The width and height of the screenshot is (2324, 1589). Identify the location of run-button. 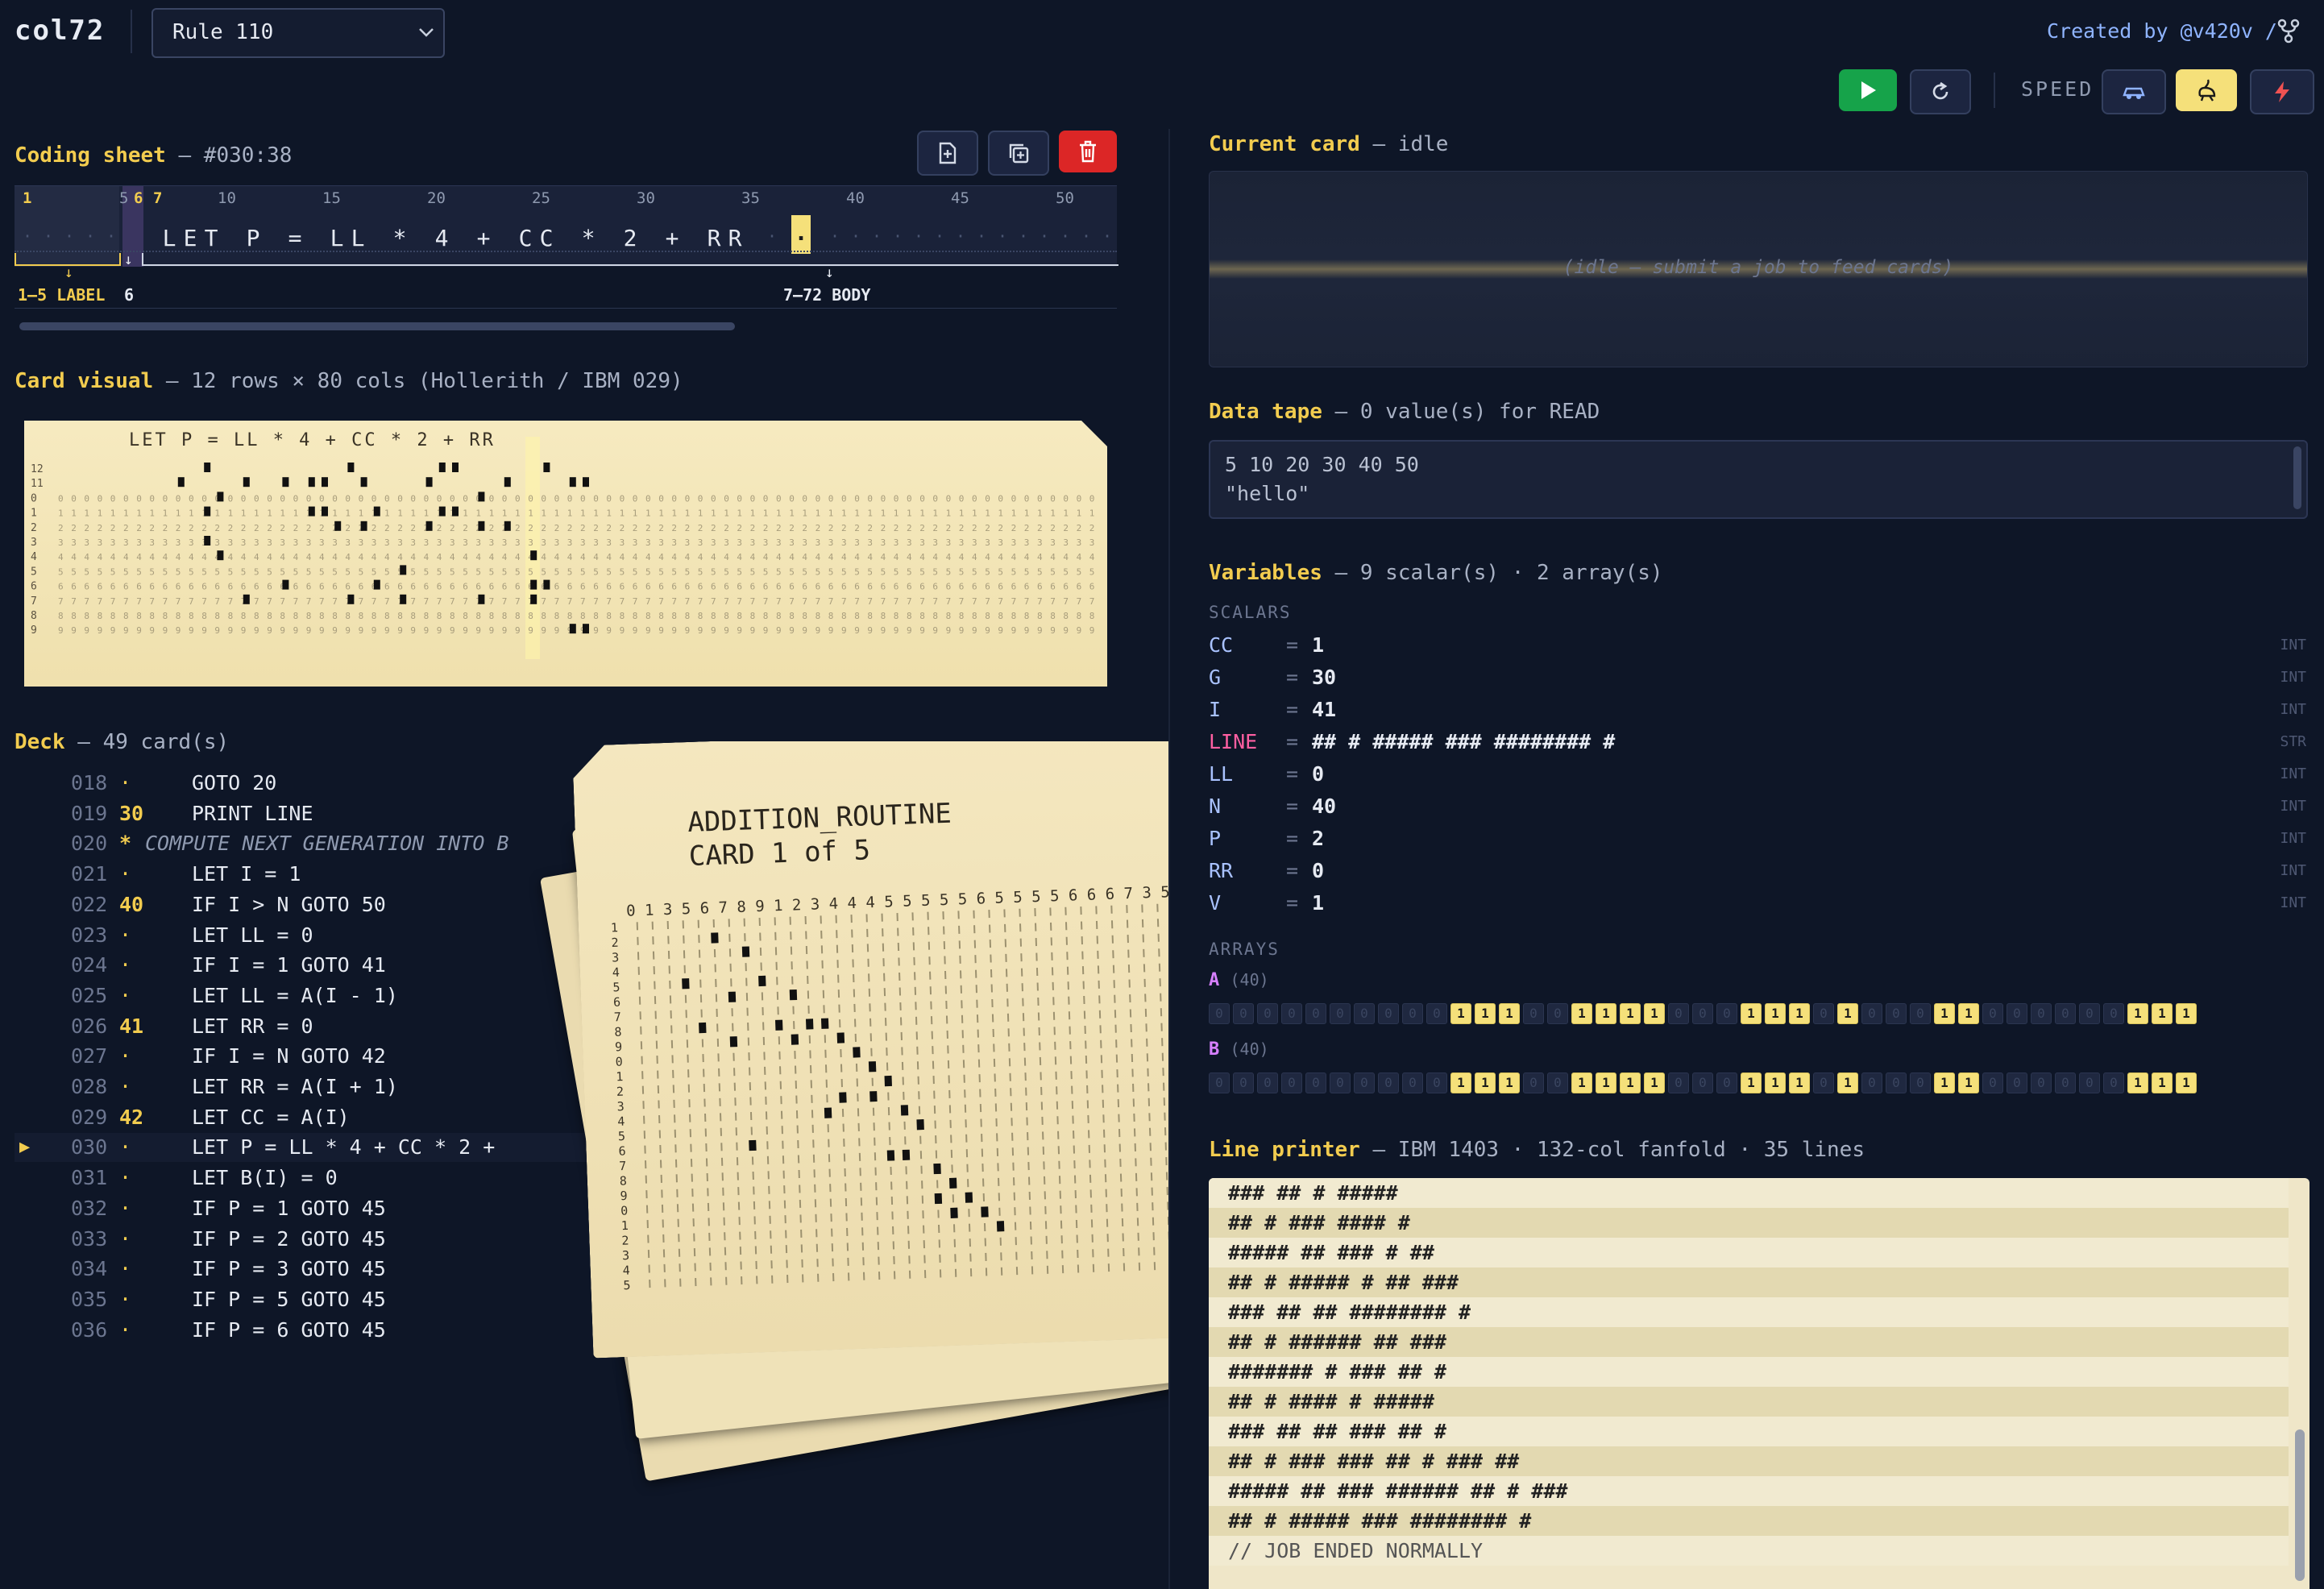
(1868, 90).